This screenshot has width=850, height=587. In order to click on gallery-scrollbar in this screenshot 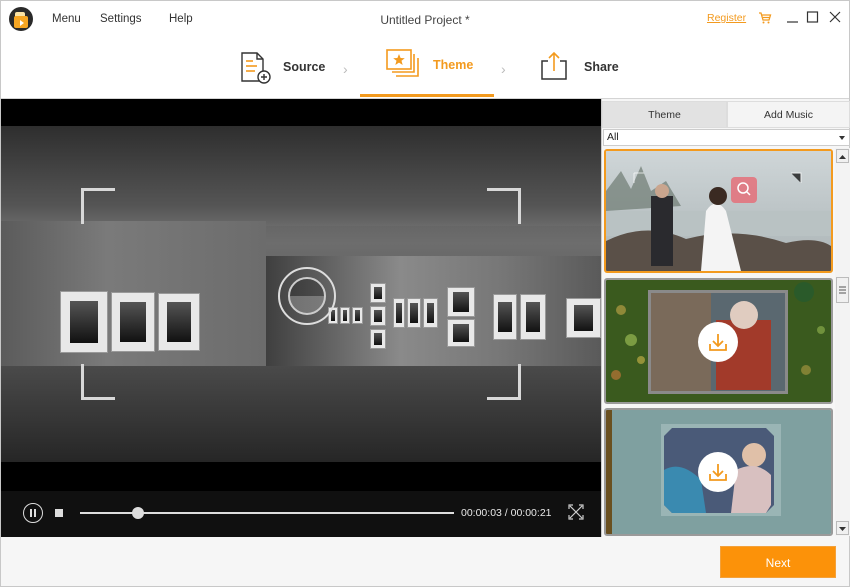, I will do `click(842, 342)`.